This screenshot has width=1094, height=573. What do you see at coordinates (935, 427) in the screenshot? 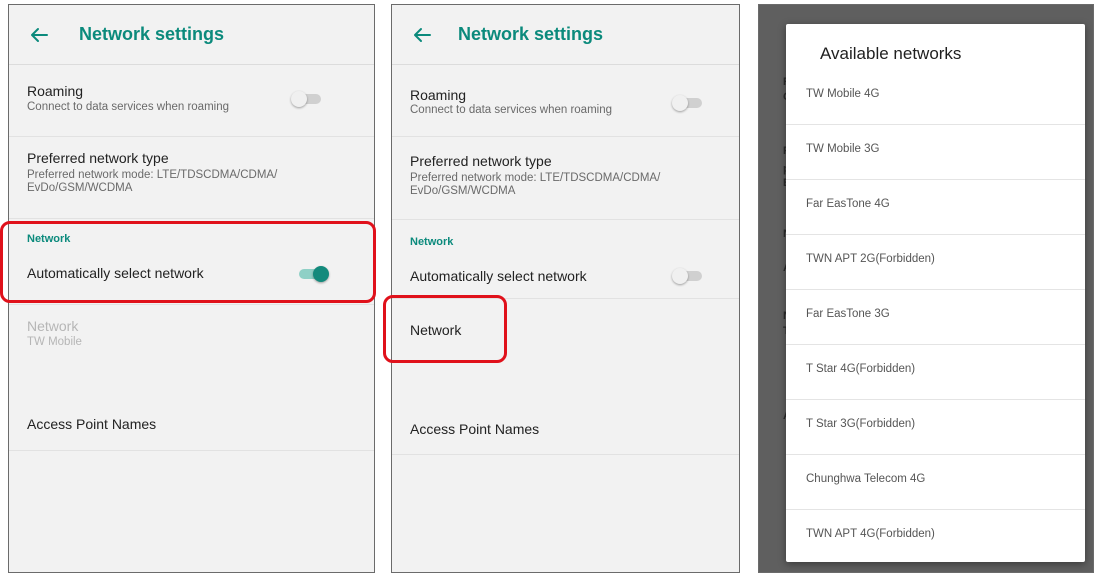
I see `network-option: T Star 3G(Forbidden)` at bounding box center [935, 427].